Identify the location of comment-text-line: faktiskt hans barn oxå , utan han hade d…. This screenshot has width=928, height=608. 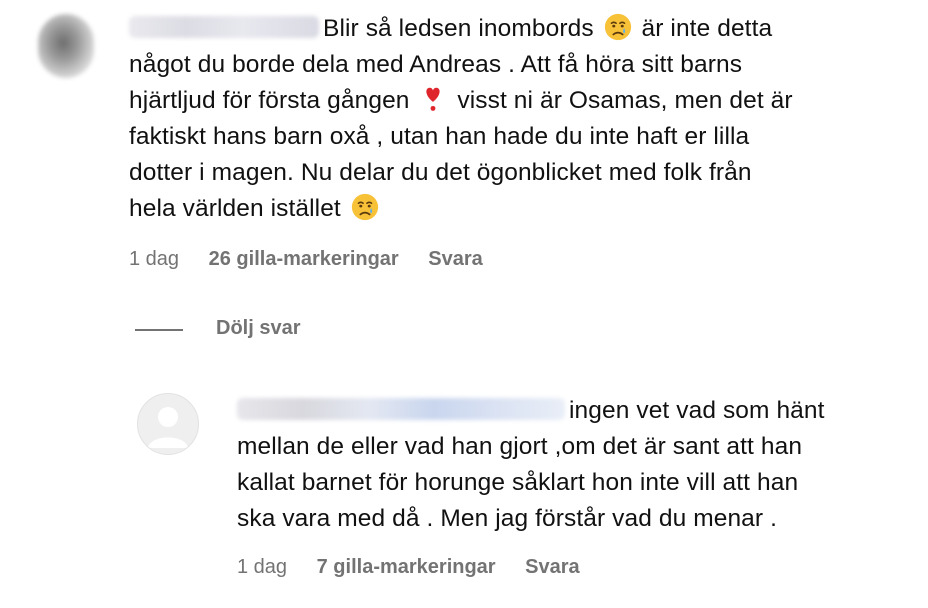
(439, 136).